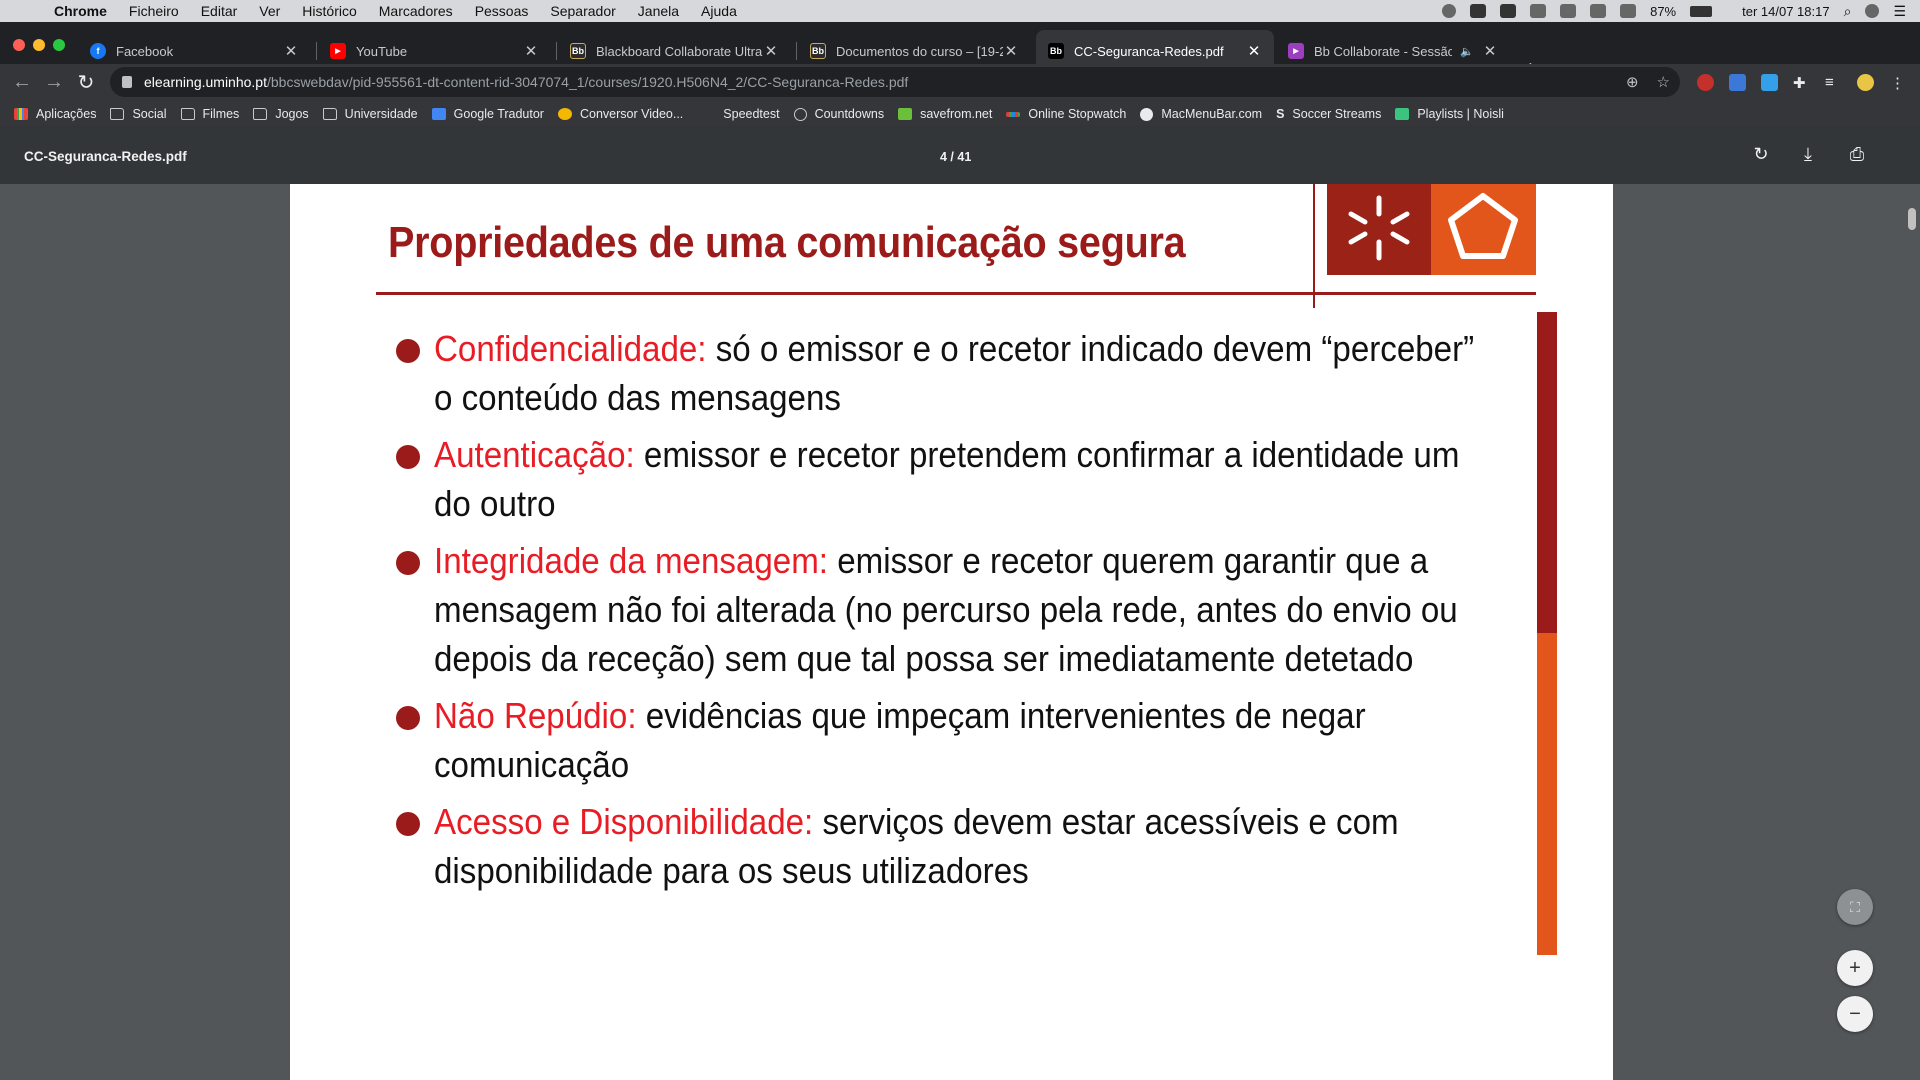 The width and height of the screenshot is (1920, 1080). Describe the element at coordinates (86, 82) in the screenshot. I see `reload-icon: ↻` at that location.